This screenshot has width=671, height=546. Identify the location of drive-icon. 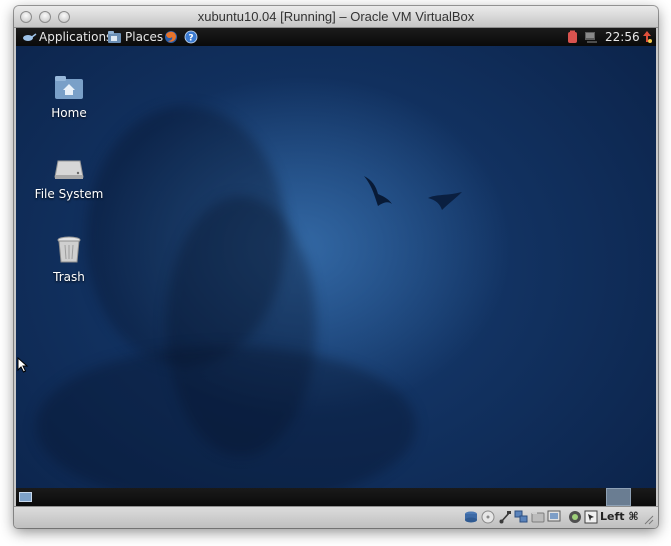
(69, 169).